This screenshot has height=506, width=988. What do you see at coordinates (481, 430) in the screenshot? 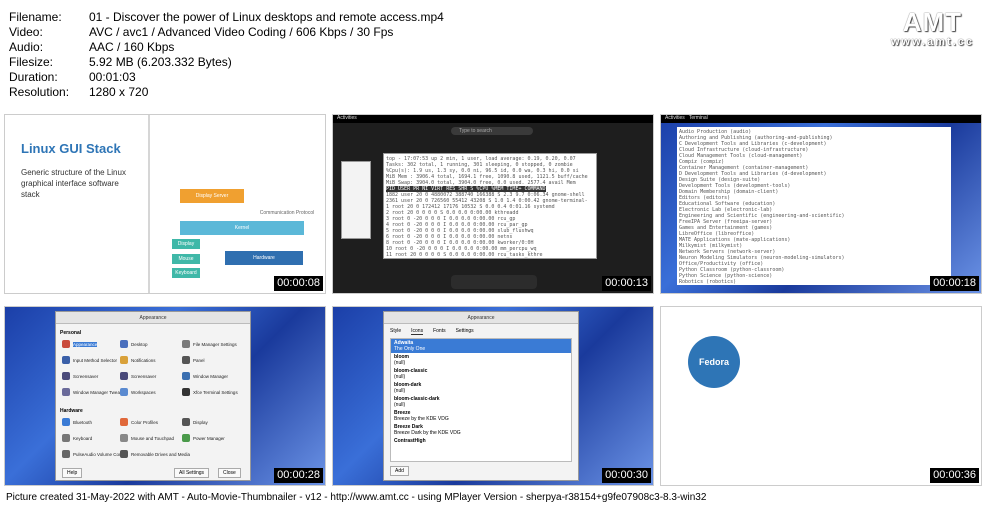
I see `list-item: Breeze Dark Breeze Dark by the KDE VDG` at bounding box center [481, 430].